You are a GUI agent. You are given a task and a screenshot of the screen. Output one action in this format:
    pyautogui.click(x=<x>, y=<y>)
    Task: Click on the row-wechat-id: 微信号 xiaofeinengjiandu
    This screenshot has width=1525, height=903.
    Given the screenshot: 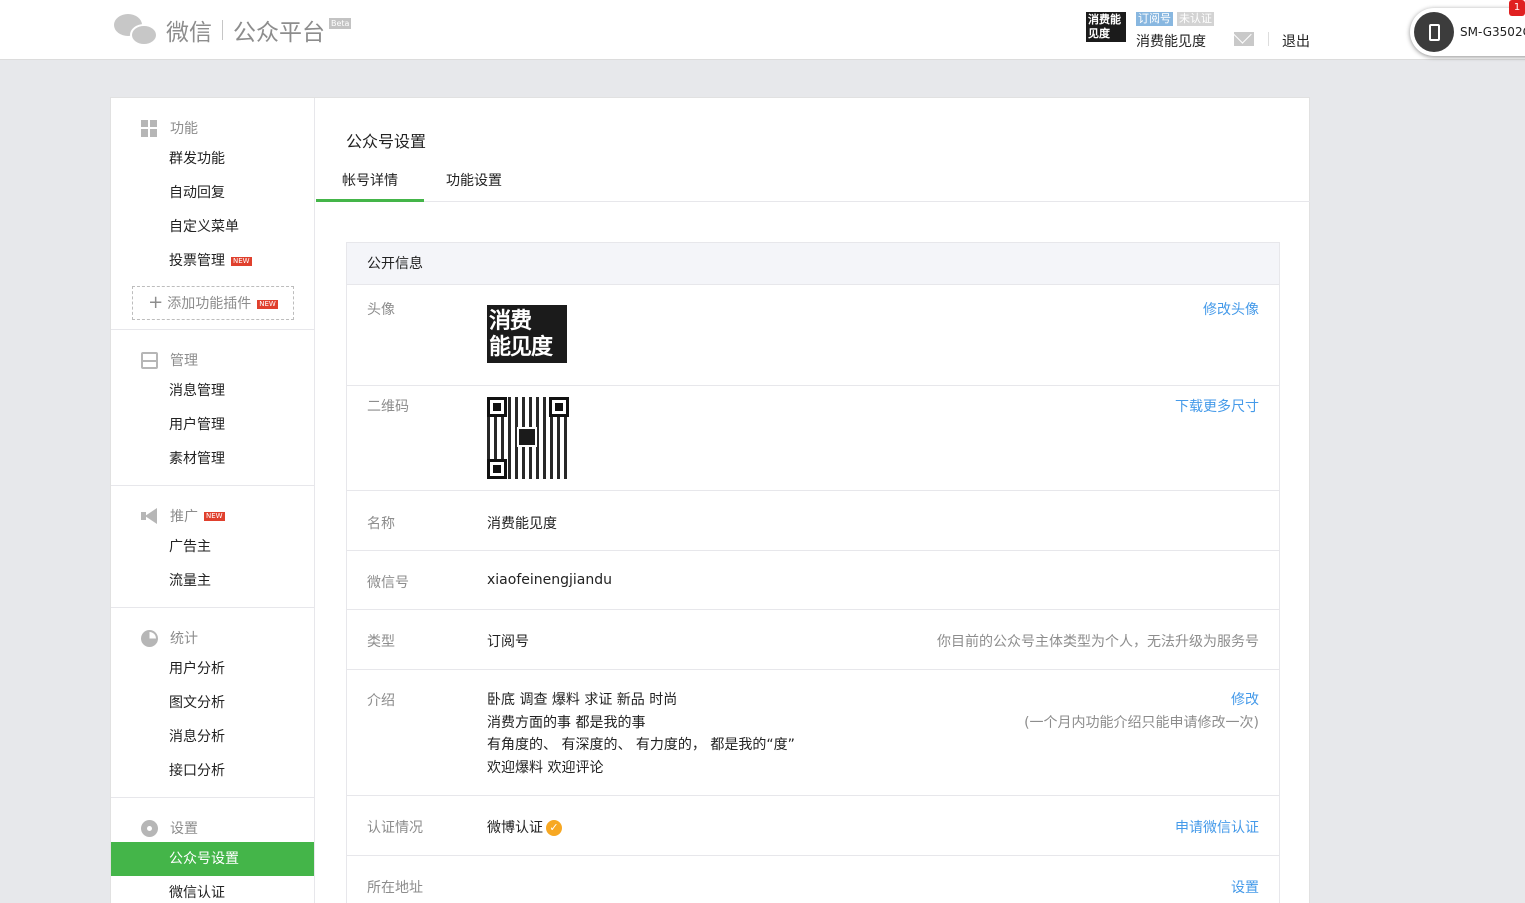 What is the action you would take?
    pyautogui.click(x=813, y=580)
    